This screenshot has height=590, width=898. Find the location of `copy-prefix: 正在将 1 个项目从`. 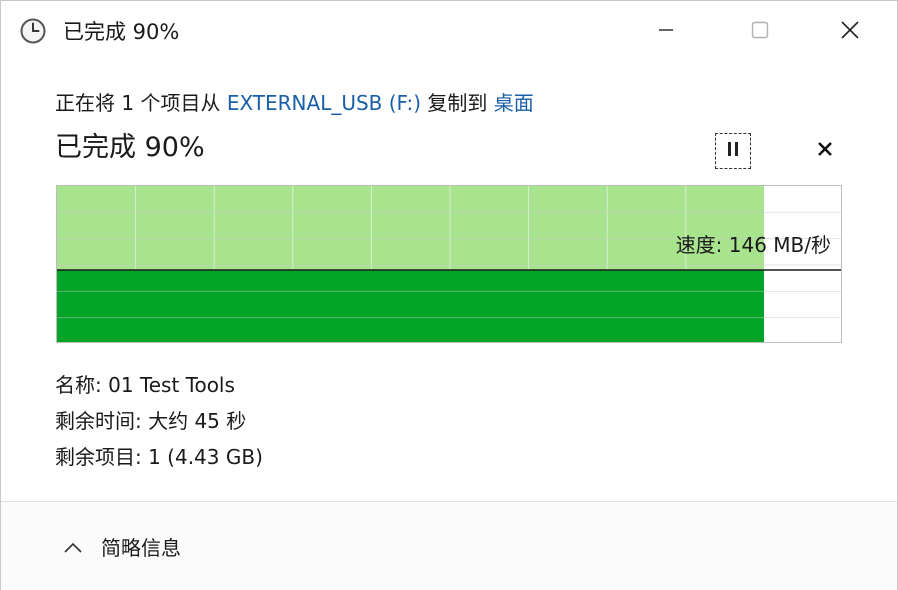

copy-prefix: 正在将 1 个项目从 is located at coordinates (138, 103).